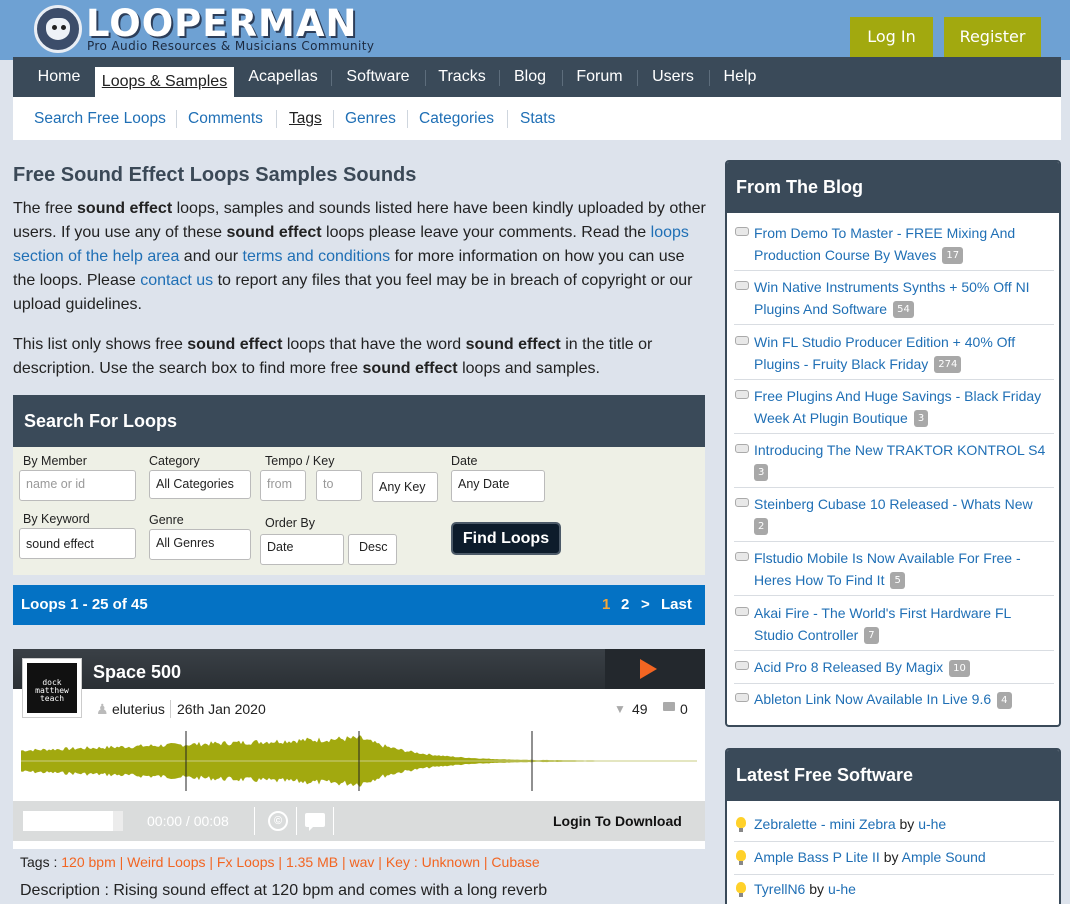 Image resolution: width=1070 pixels, height=904 pixels. What do you see at coordinates (312, 862) in the screenshot?
I see `tag-size: 1.35 MB` at bounding box center [312, 862].